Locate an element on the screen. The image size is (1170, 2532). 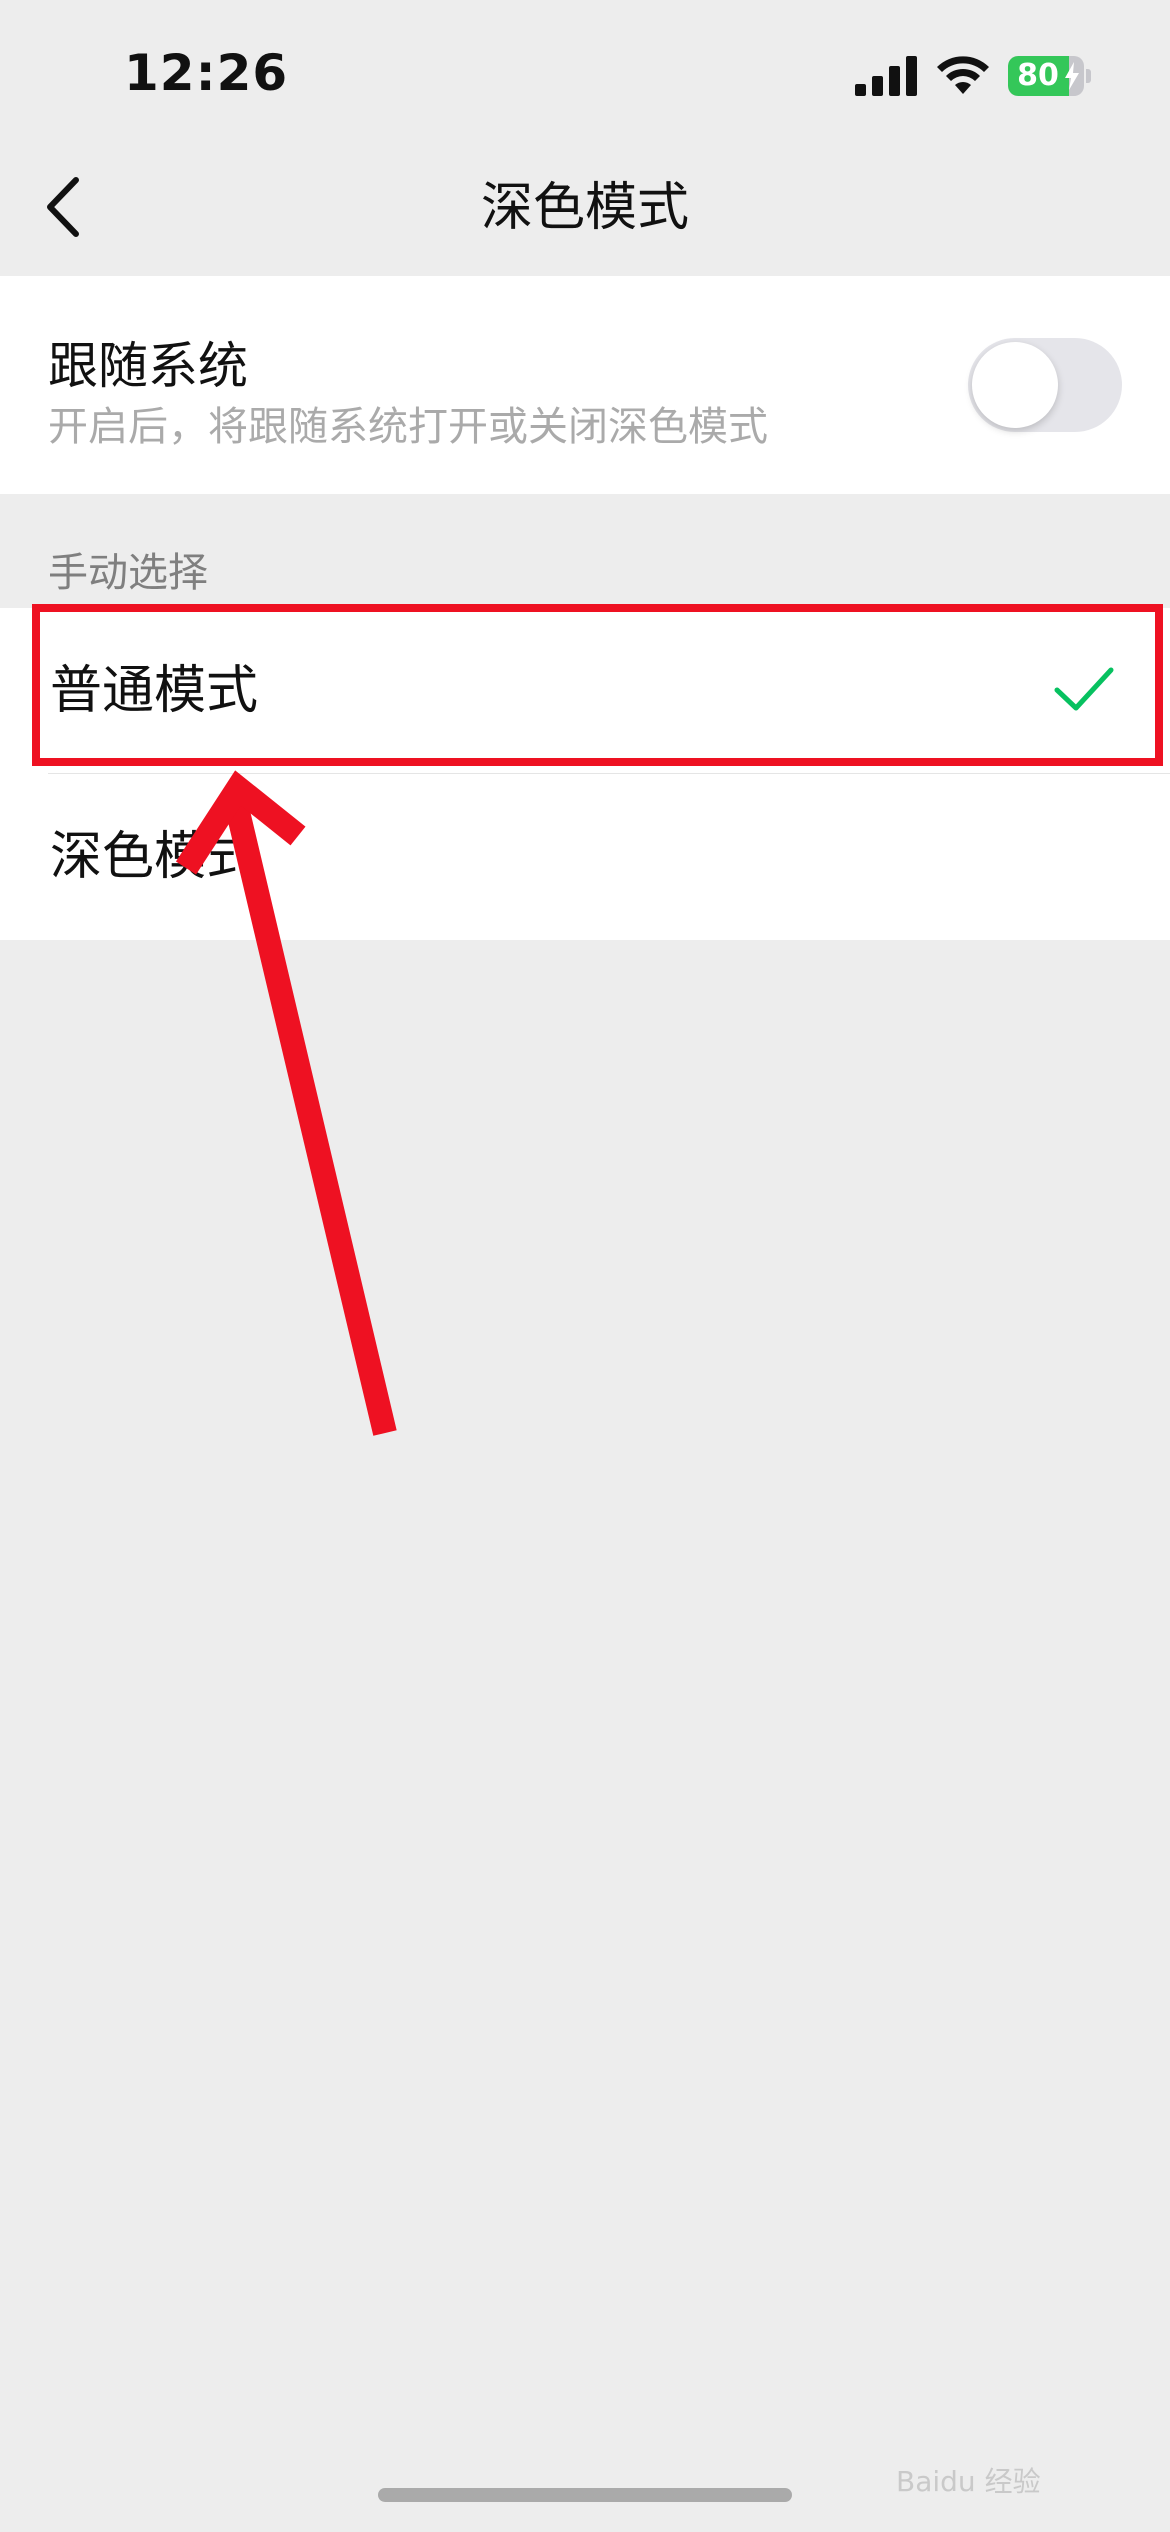
option-label: 深色模式 is located at coordinates (154, 857).